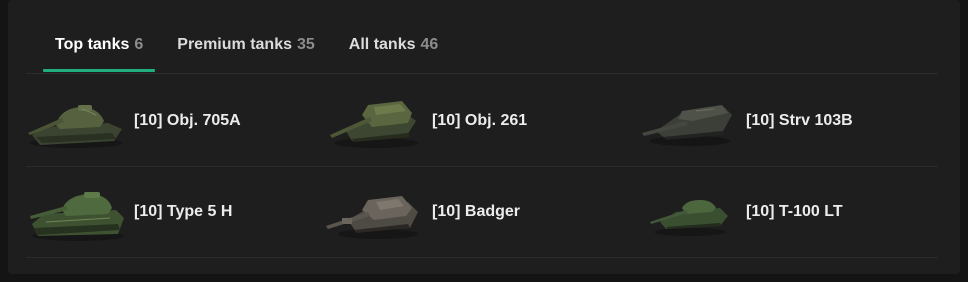 This screenshot has height=282, width=968. Describe the element at coordinates (382, 44) in the screenshot. I see `tab-label: All tanks` at that location.